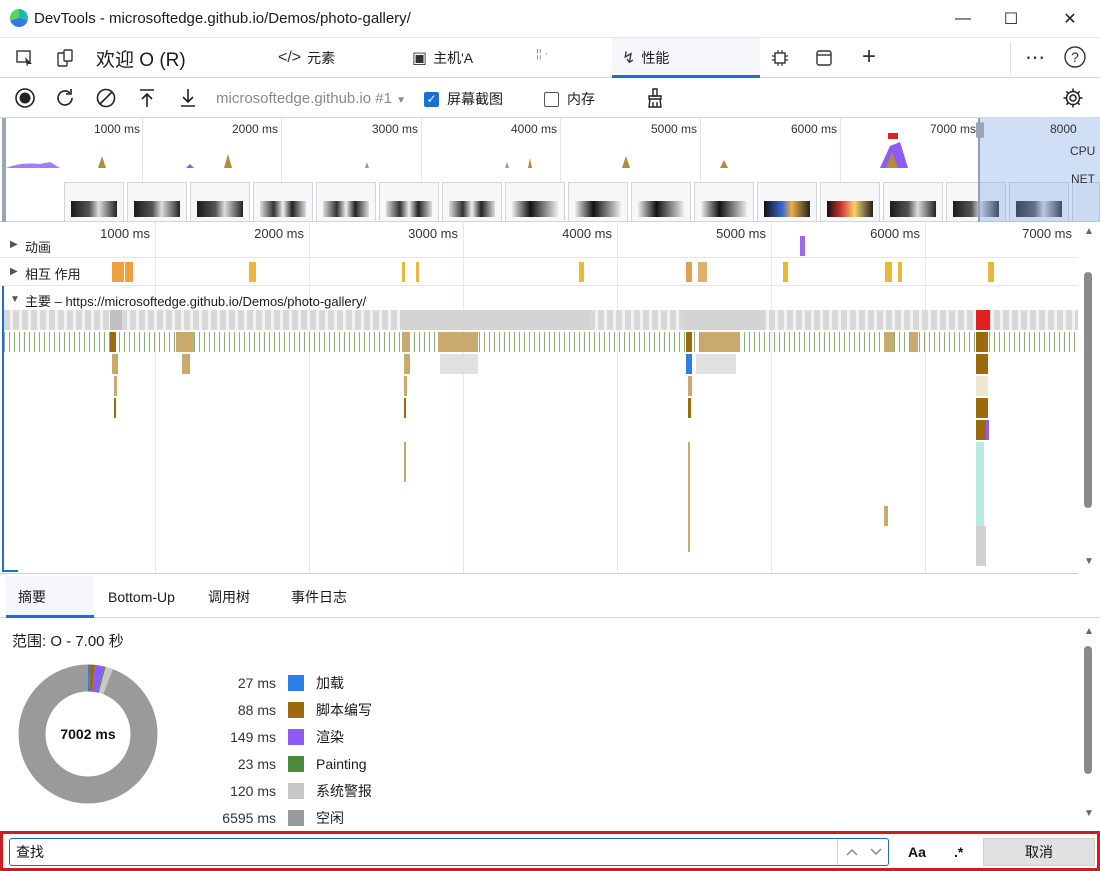 This screenshot has width=1100, height=871. I want to click on match-case-button: Aa, so click(917, 852).